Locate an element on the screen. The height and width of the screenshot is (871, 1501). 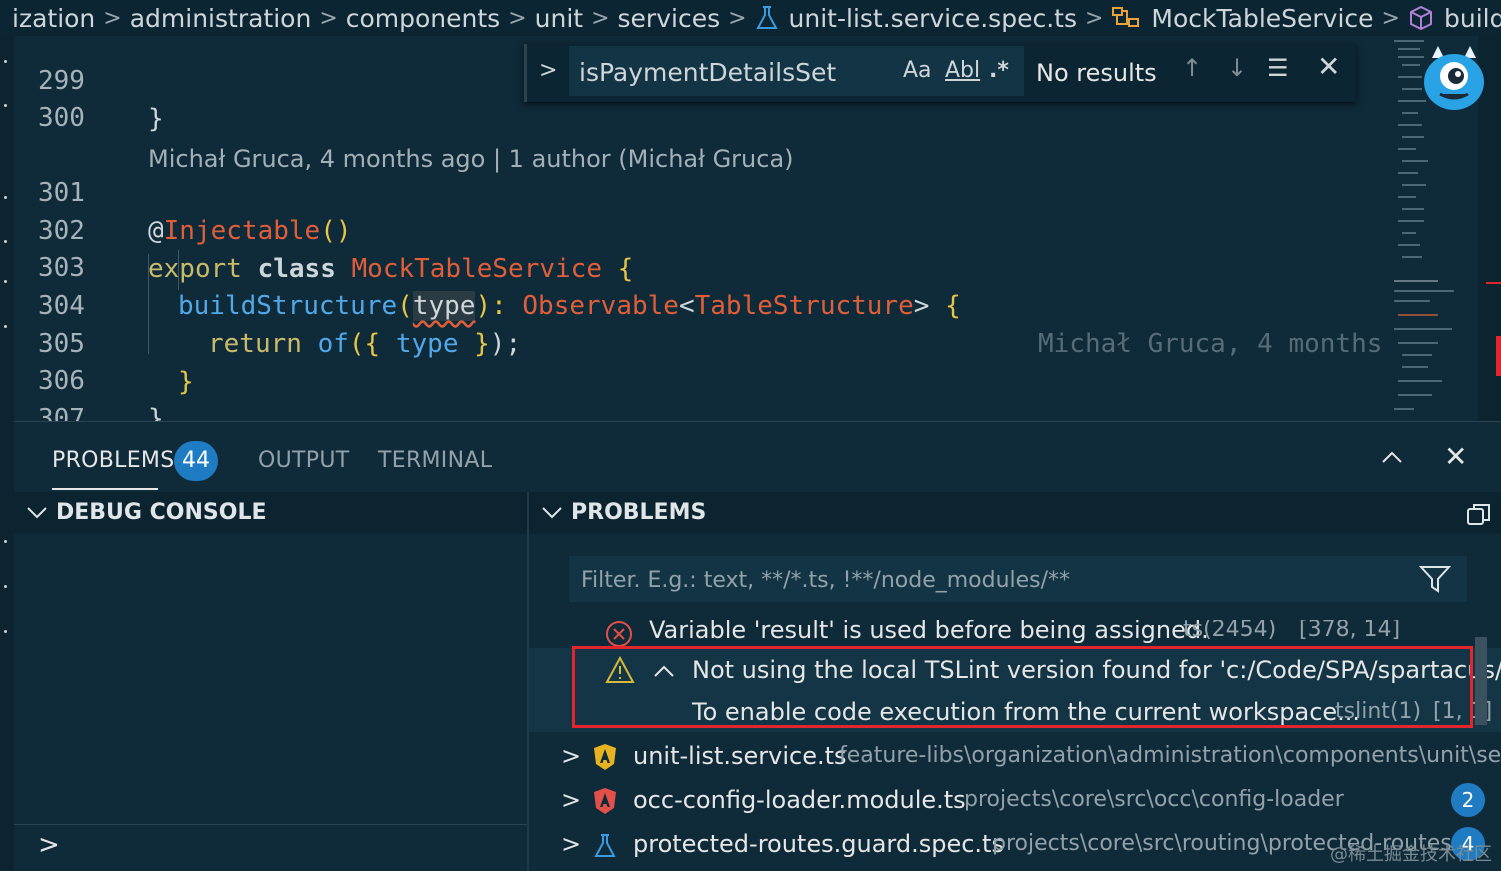
arrow-up-icon: ↑ is located at coordinates (1192, 68).